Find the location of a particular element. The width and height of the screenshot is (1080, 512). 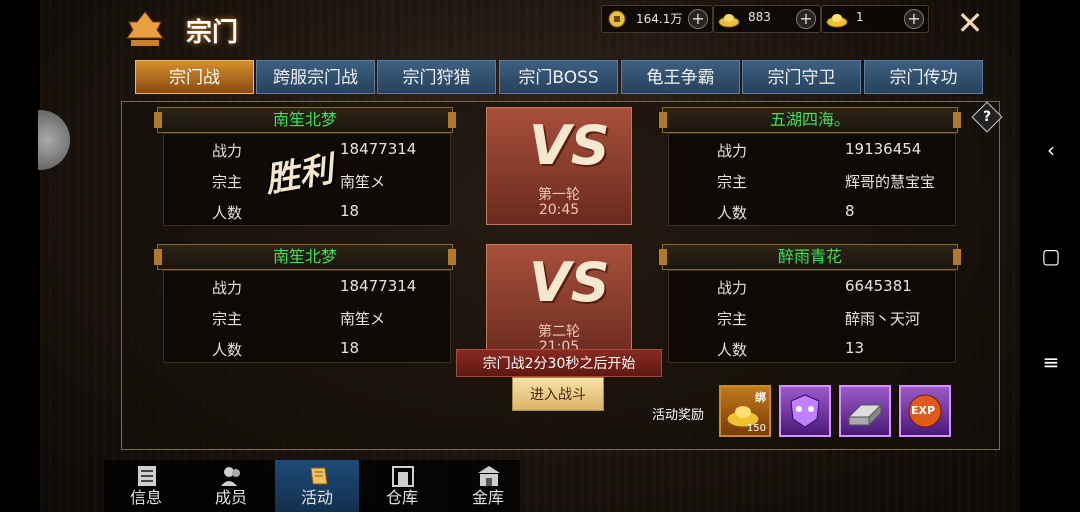

sect-info: 战力 19136454 宗主 辉哥的慧宝宝 人数 8 is located at coordinates (812, 179).